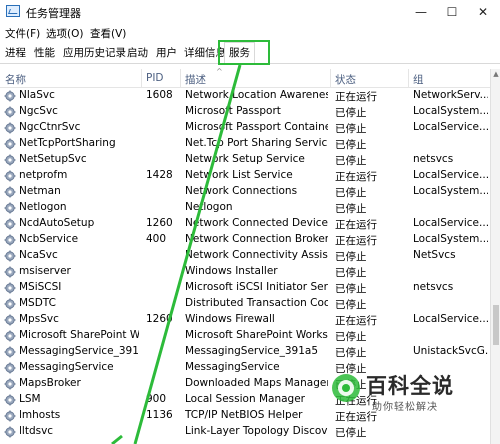 This screenshot has width=500, height=444. I want to click on maximize-button: ☐, so click(452, 12).